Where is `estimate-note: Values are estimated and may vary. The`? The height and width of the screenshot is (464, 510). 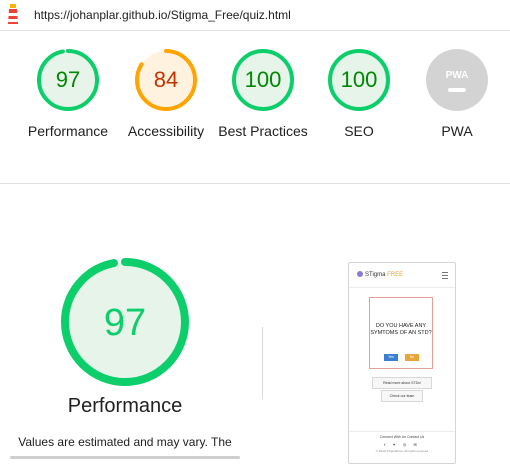
estimate-note: Values are estimated and may vary. The is located at coordinates (125, 442).